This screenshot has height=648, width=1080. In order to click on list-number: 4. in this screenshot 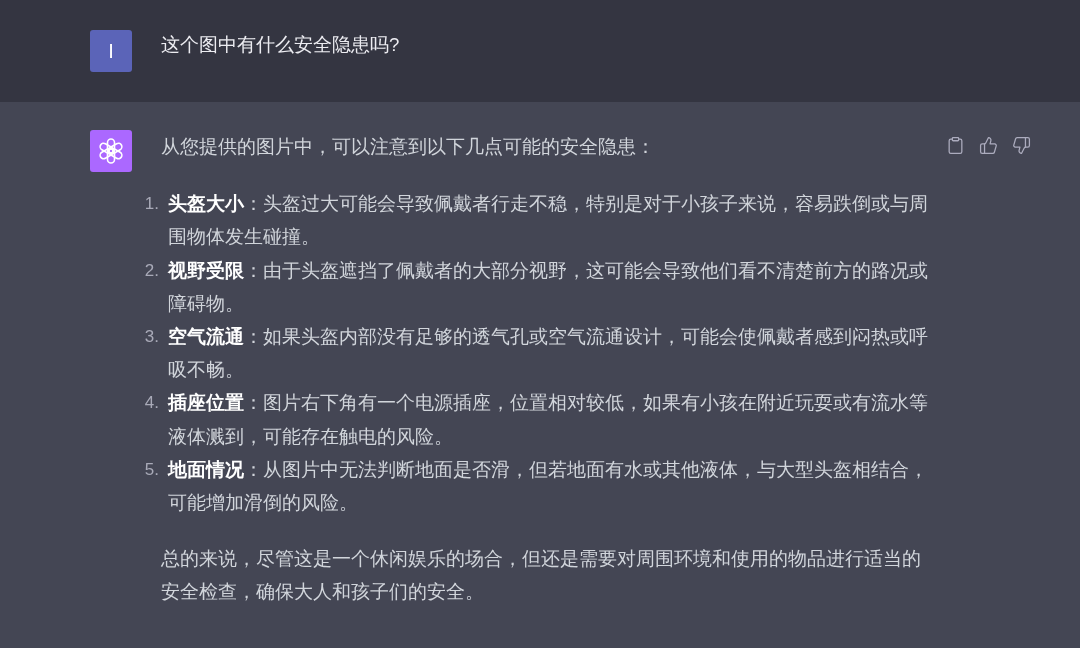, I will do `click(151, 403)`.